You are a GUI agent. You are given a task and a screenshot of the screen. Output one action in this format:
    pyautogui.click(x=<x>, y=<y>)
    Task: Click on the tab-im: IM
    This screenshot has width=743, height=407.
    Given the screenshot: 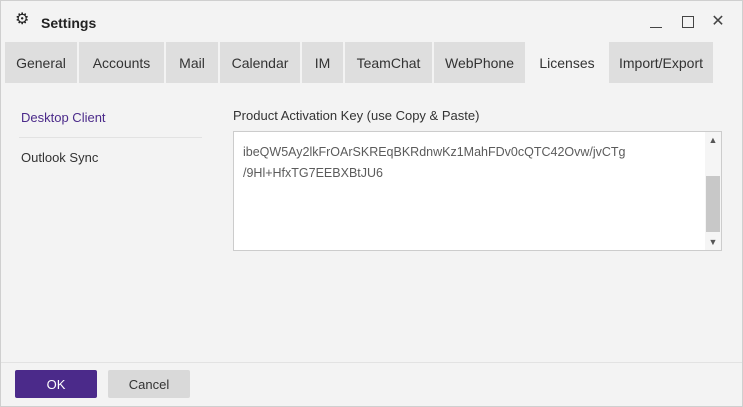 What is the action you would take?
    pyautogui.click(x=323, y=62)
    